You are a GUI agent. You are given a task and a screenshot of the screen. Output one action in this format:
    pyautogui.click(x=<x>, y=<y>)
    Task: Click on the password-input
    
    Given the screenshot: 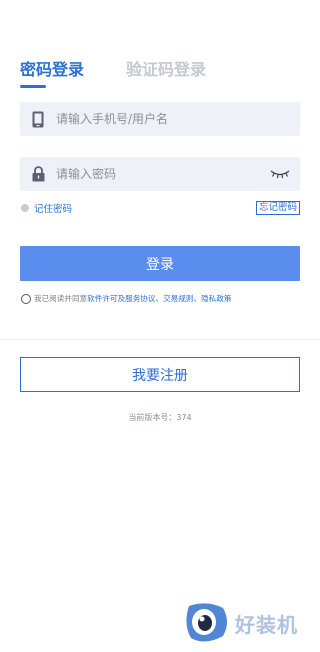 What is the action you would take?
    pyautogui.click(x=158, y=174)
    